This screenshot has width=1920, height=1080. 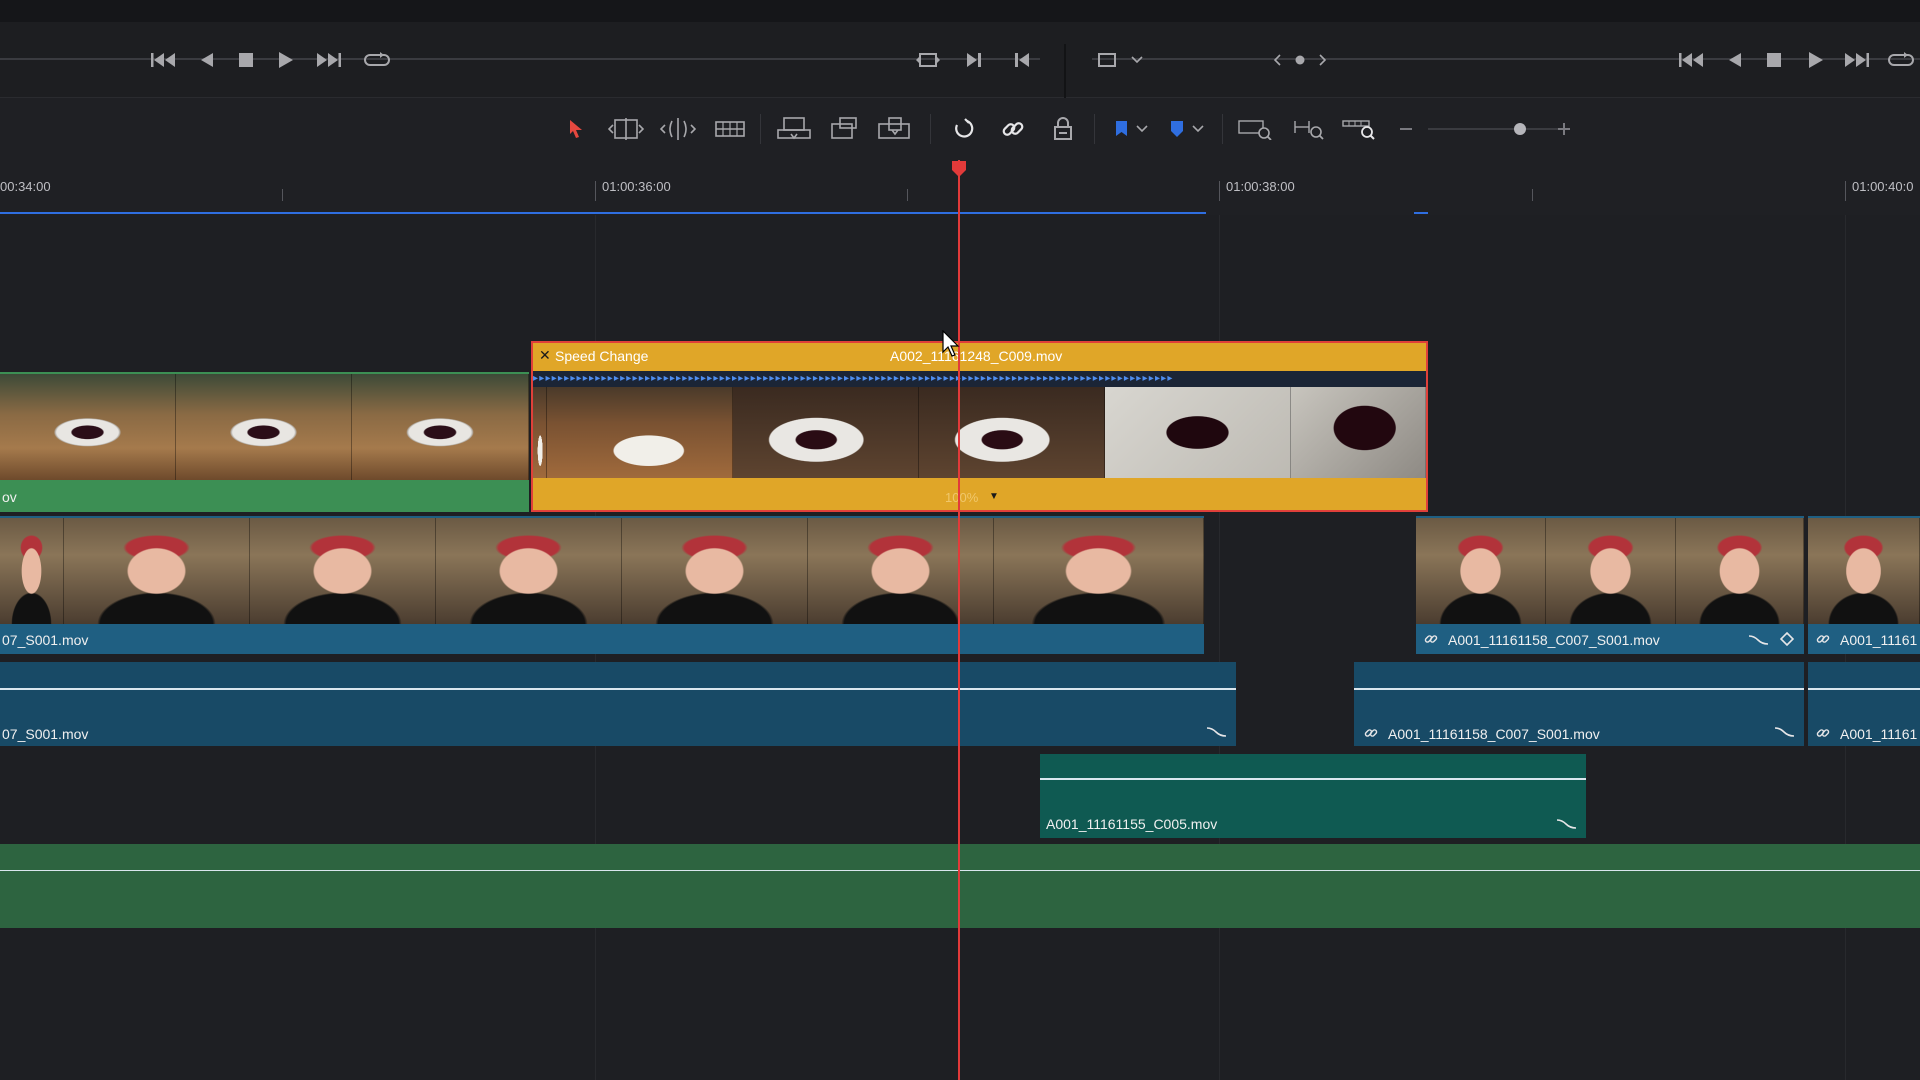 What do you see at coordinates (974, 60) in the screenshot?
I see `next-edit-icon` at bounding box center [974, 60].